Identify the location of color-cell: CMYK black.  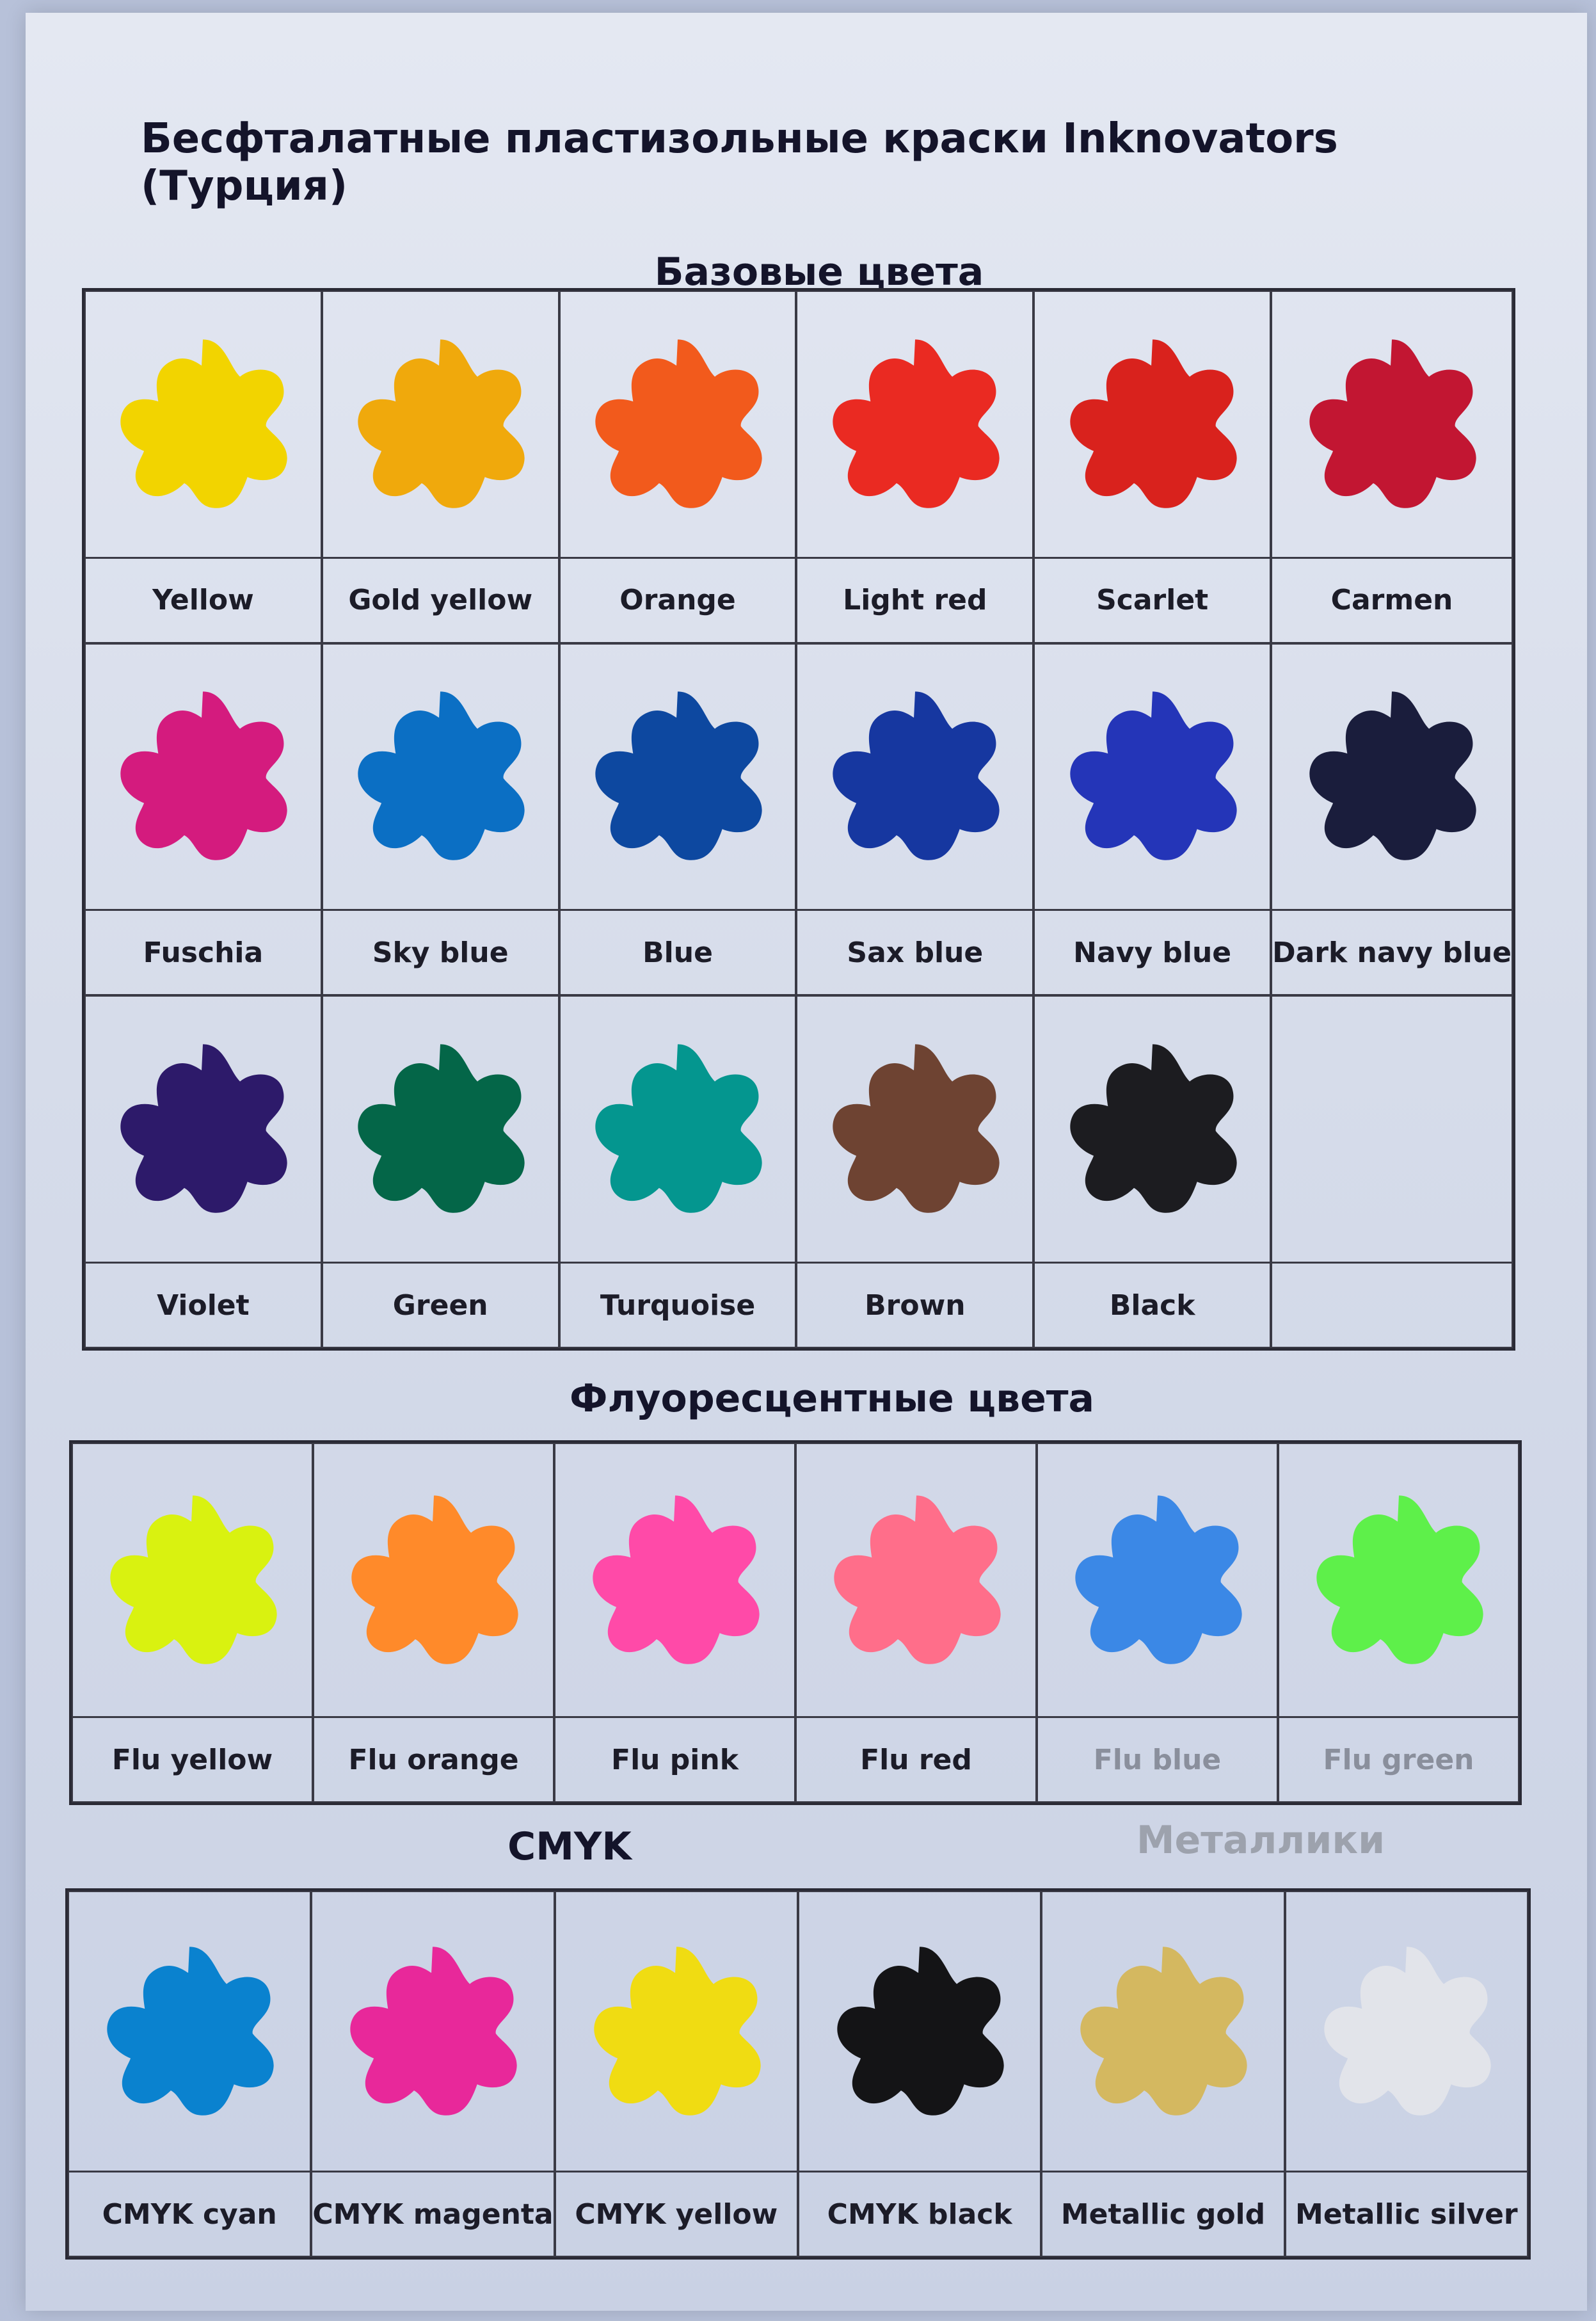
(920, 2074).